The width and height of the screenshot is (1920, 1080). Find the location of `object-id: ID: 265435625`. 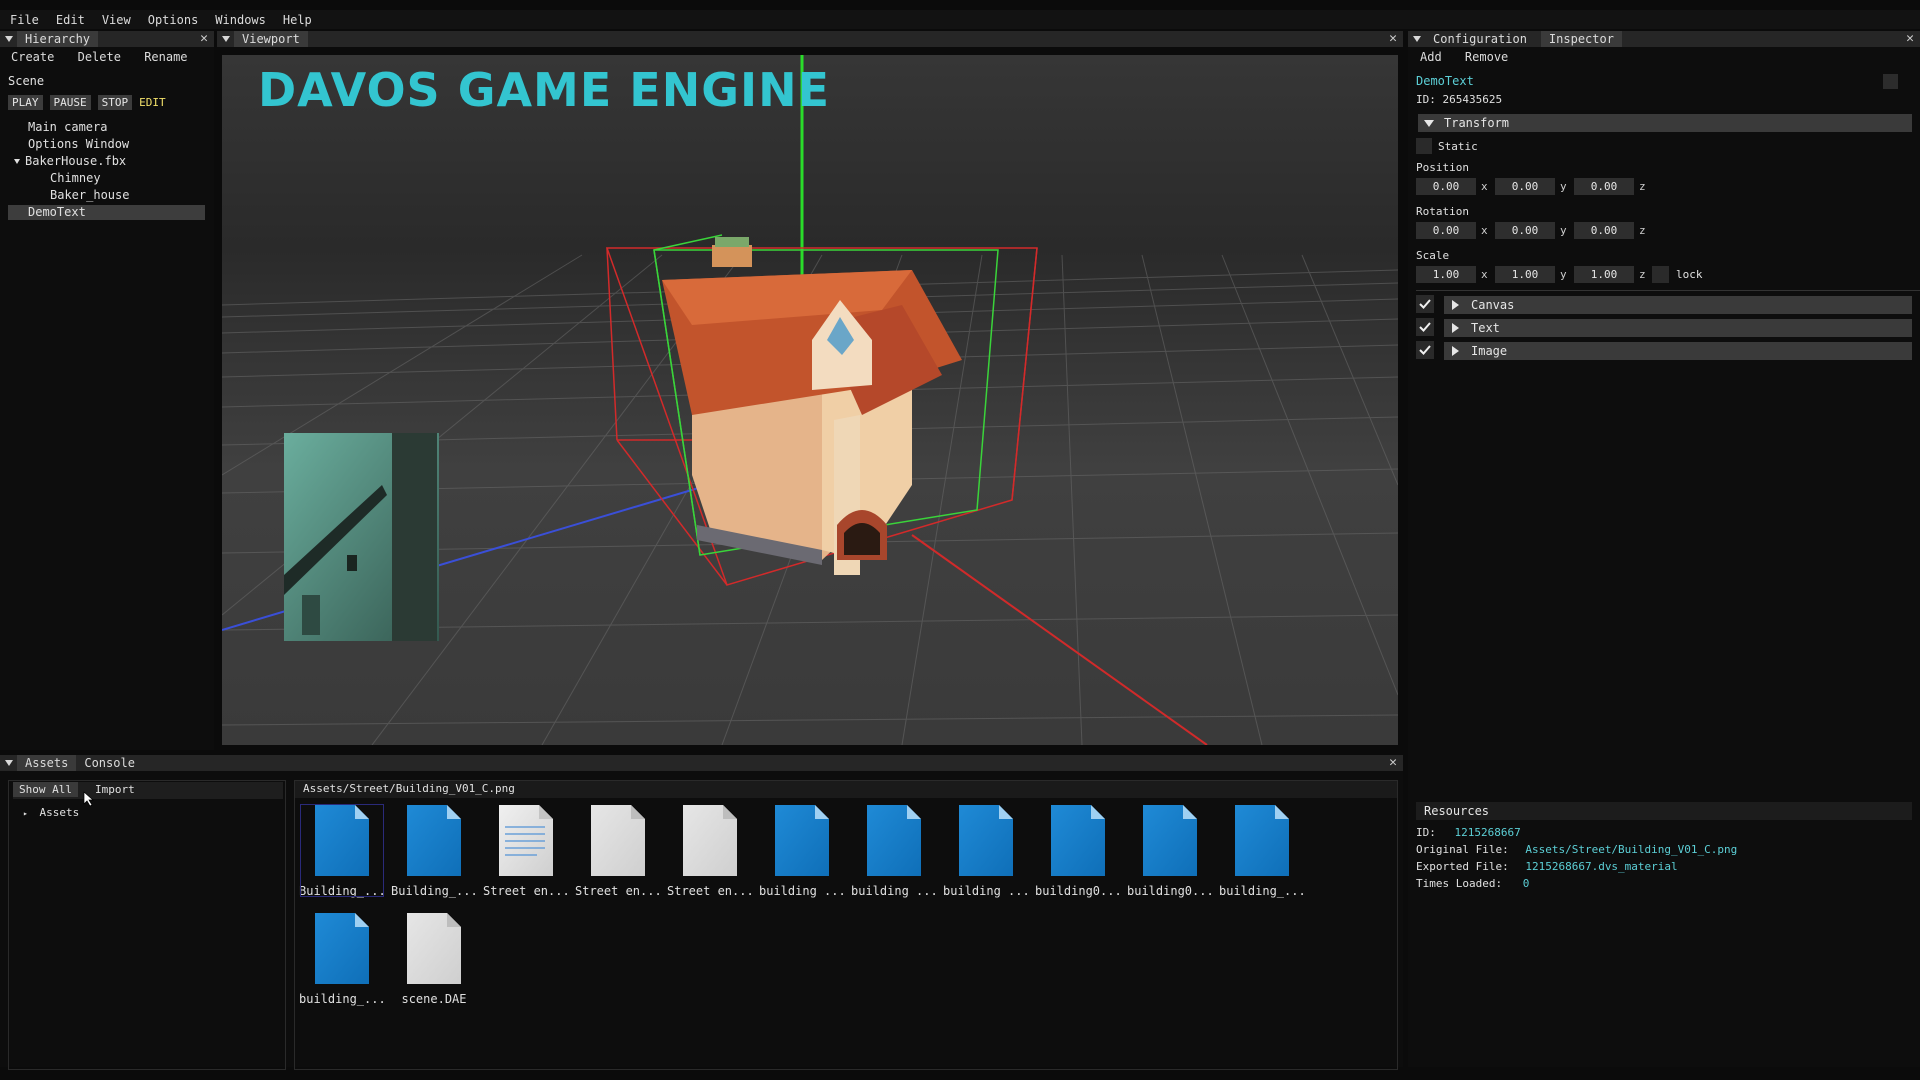

object-id: ID: 265435625 is located at coordinates (1459, 99).